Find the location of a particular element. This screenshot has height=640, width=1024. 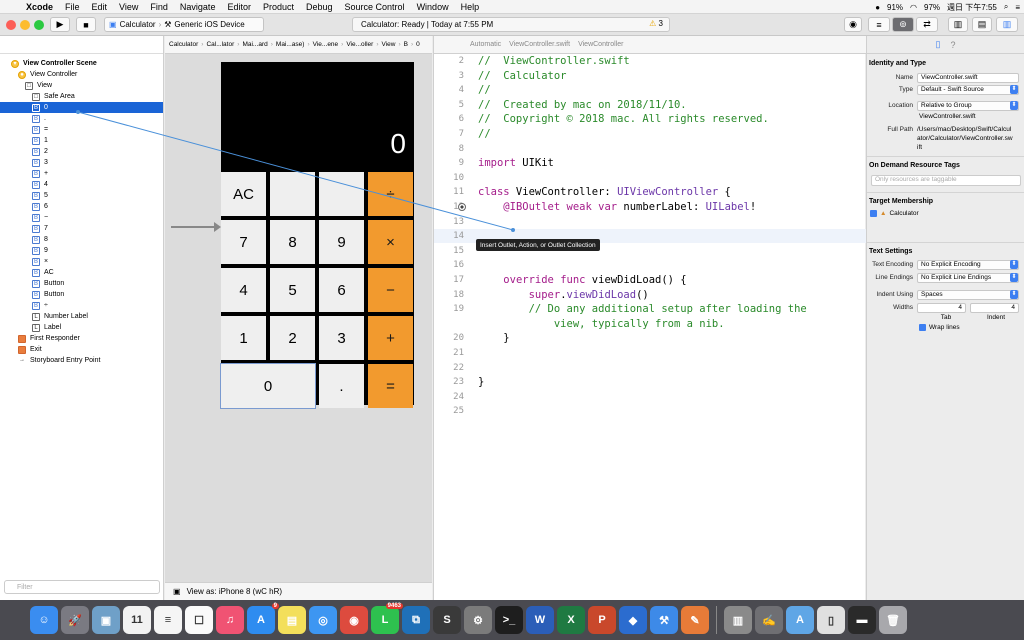

calendar-icon: 11 is located at coordinates (137, 620).